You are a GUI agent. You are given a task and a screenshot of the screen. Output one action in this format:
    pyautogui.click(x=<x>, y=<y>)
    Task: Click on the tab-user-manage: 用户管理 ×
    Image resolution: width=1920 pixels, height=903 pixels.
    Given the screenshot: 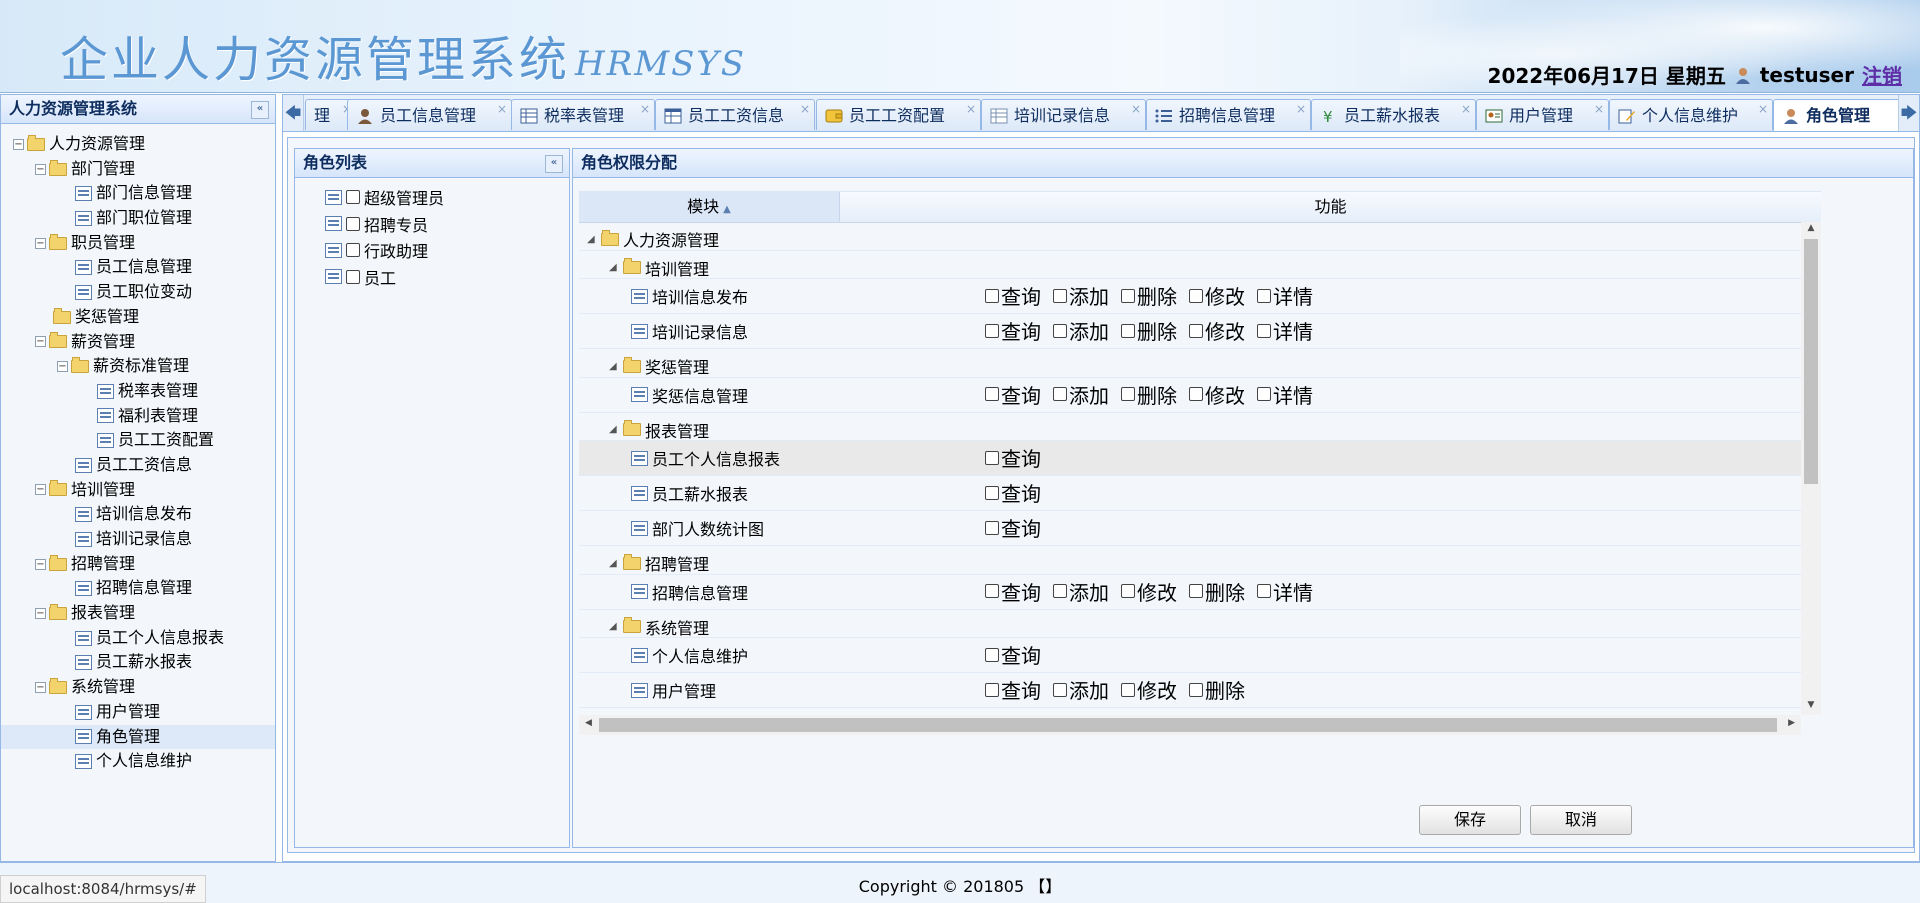 What is the action you would take?
    pyautogui.click(x=1542, y=114)
    